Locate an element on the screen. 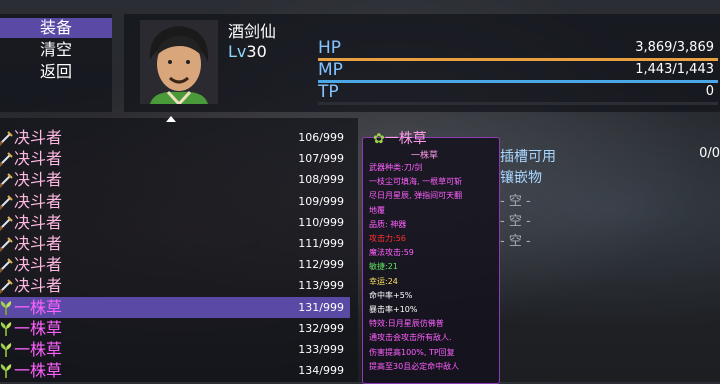 This screenshot has width=720, height=384. item-count: 113/999 is located at coordinates (321, 286).